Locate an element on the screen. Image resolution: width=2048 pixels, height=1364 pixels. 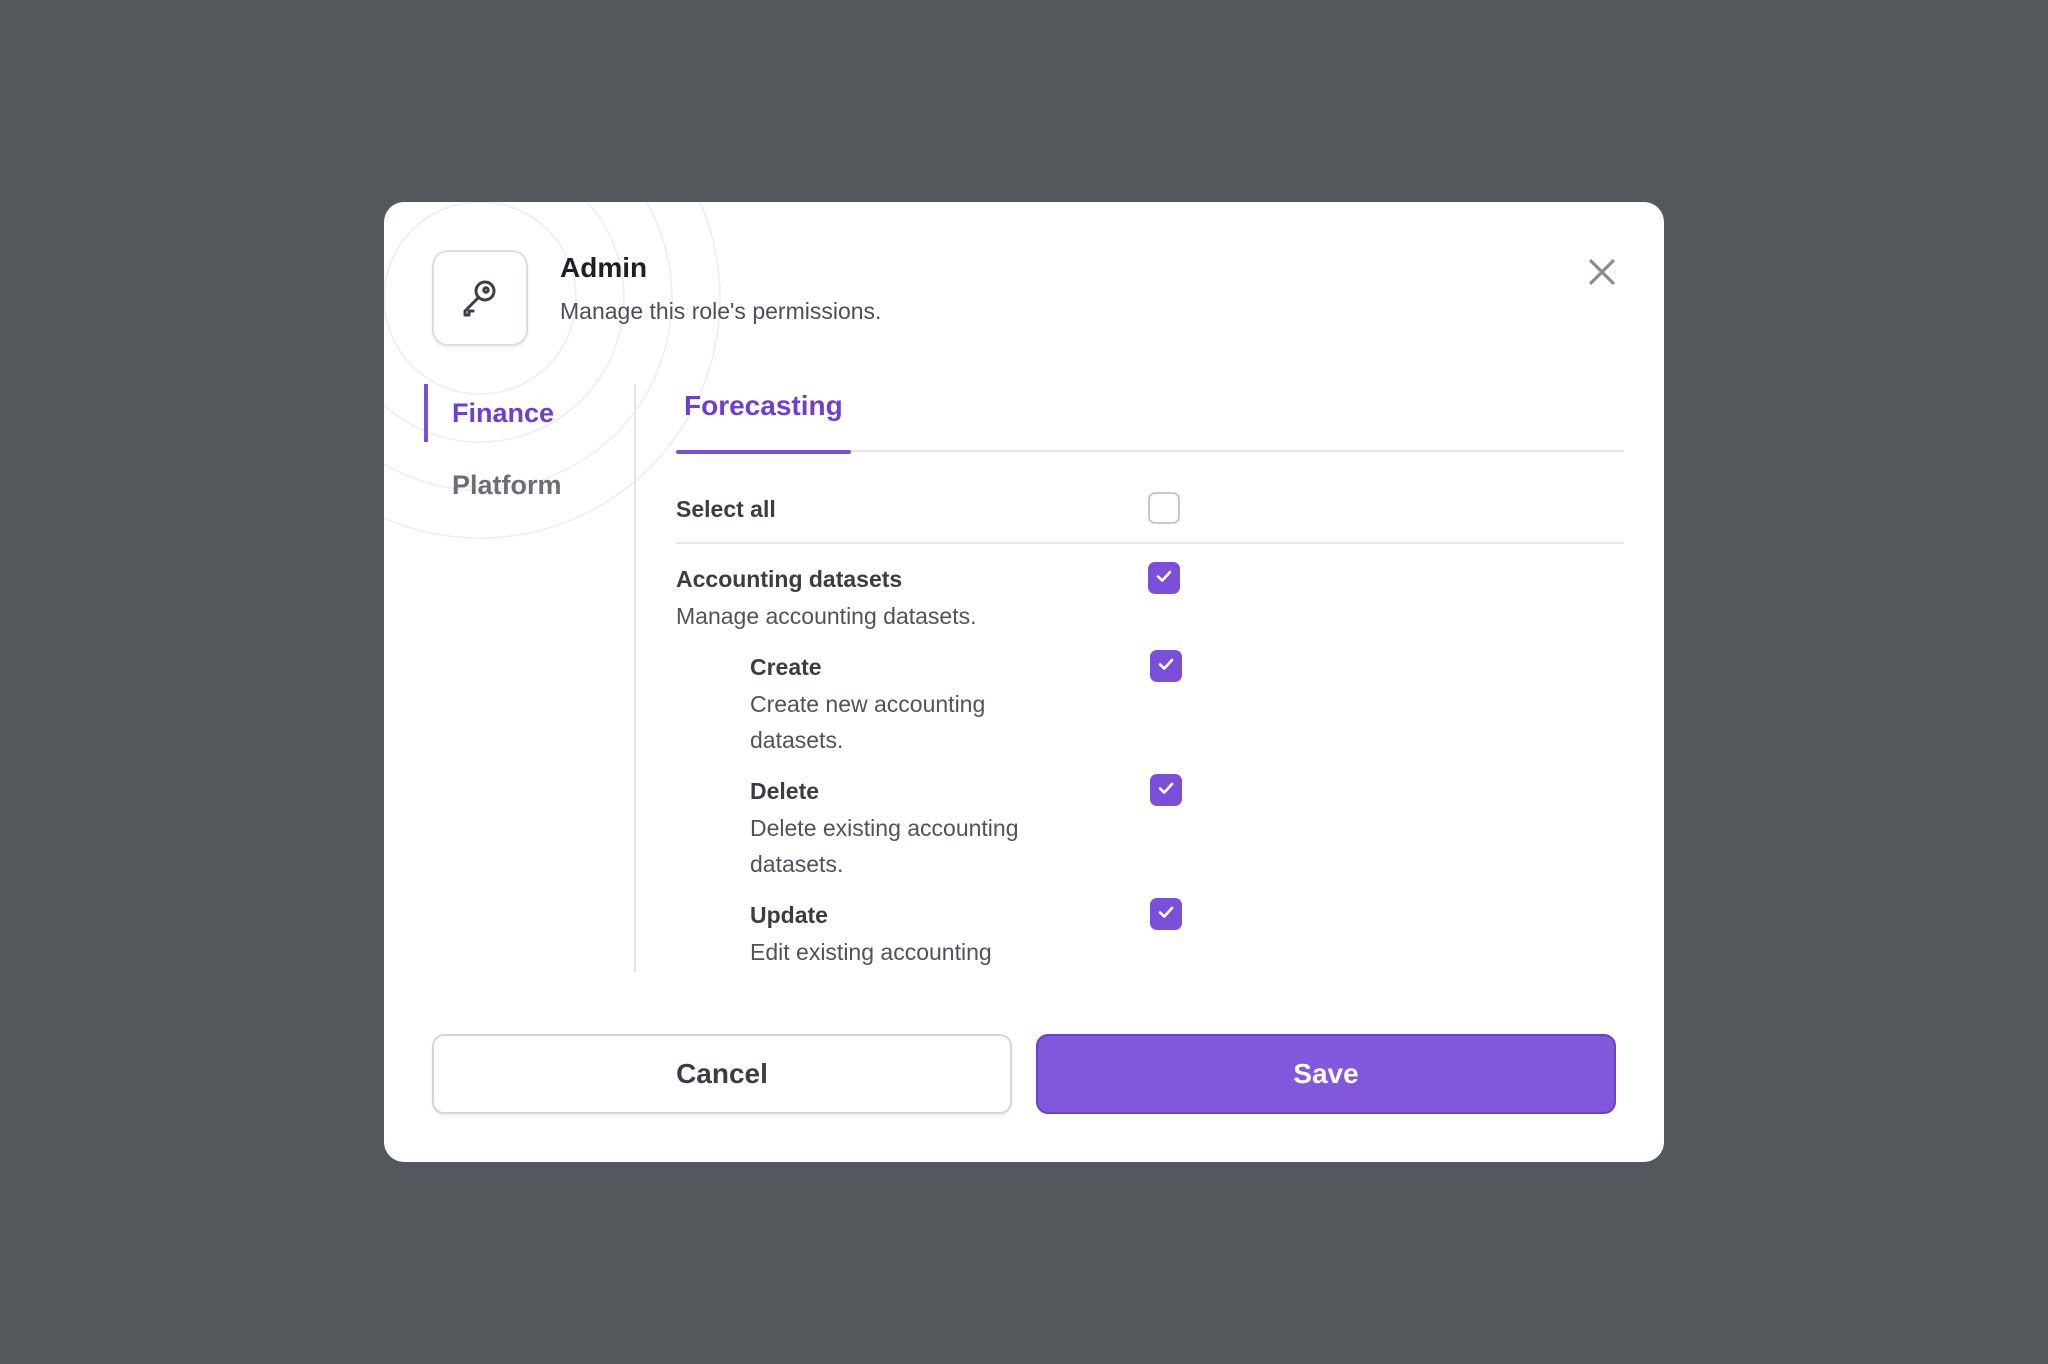
nav-item-finance: Finance is located at coordinates (524, 413).